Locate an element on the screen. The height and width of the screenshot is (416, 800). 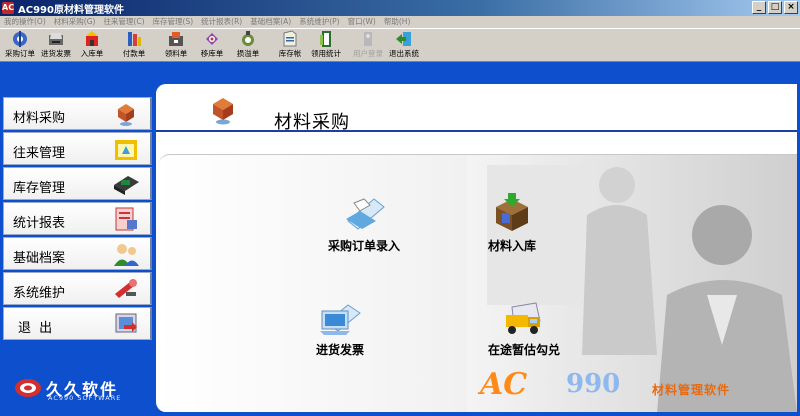
action-label: 采购订单录入 is located at coordinates (364, 246).